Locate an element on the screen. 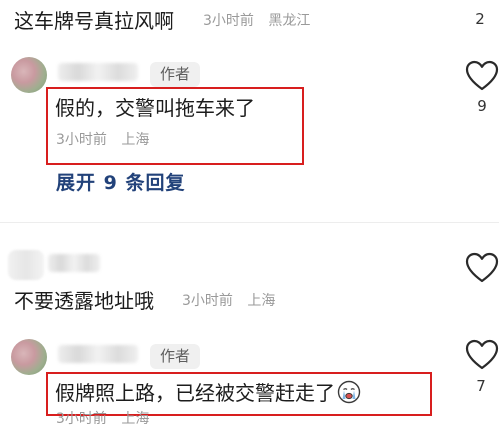 The width and height of the screenshot is (499, 428). comment-meta: 3小时前 黑龙江 is located at coordinates (256, 21).